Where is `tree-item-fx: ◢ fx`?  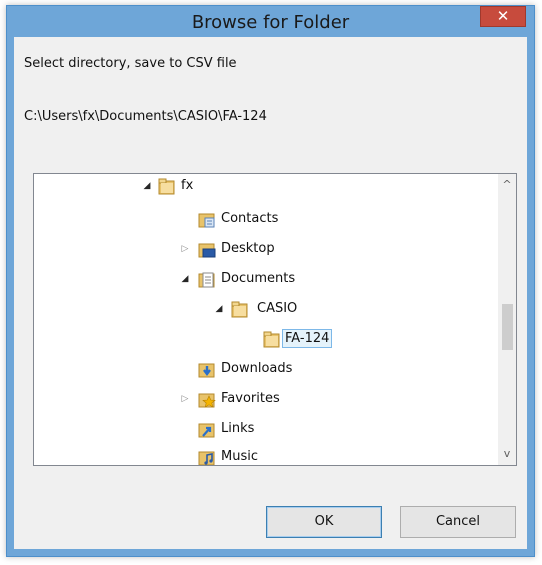 tree-item-fx: ◢ fx is located at coordinates (259, 187).